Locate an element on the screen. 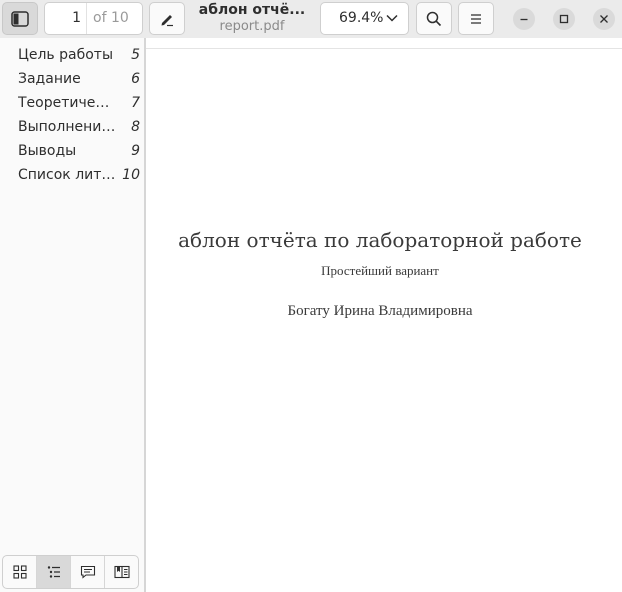 The image size is (622, 592). document-title-block: аблон отчё... report.pdf is located at coordinates (252, 18).